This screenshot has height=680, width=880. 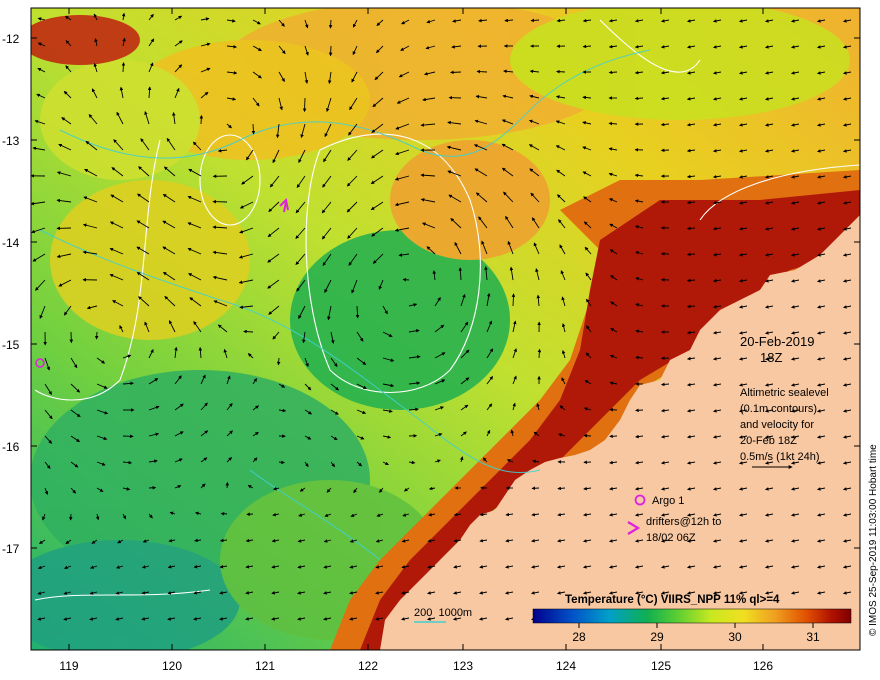 What do you see at coordinates (771, 357) in the screenshot?
I see `map-time: 18Z` at bounding box center [771, 357].